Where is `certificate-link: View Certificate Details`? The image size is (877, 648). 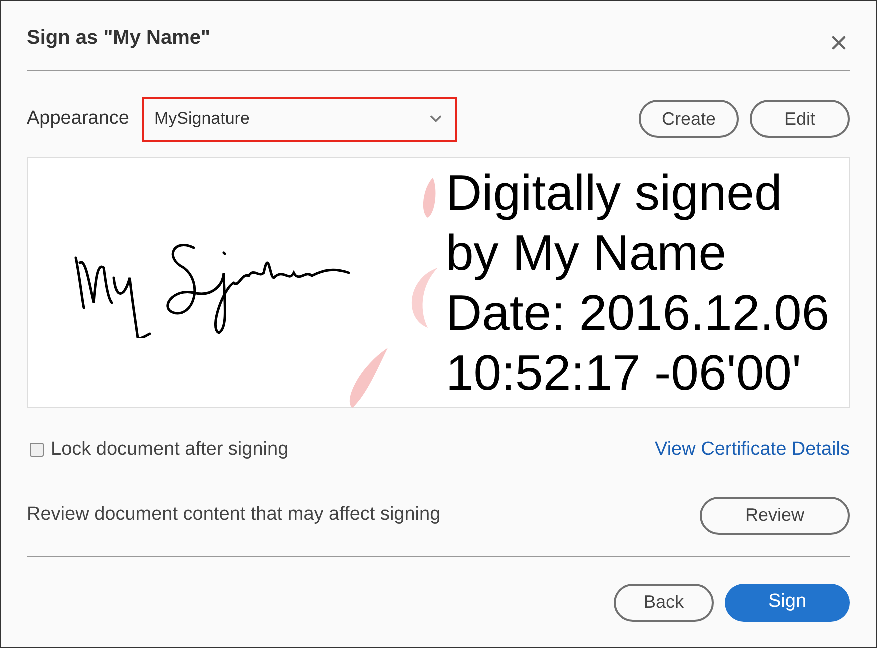
certificate-link: View Certificate Details is located at coordinates (752, 450).